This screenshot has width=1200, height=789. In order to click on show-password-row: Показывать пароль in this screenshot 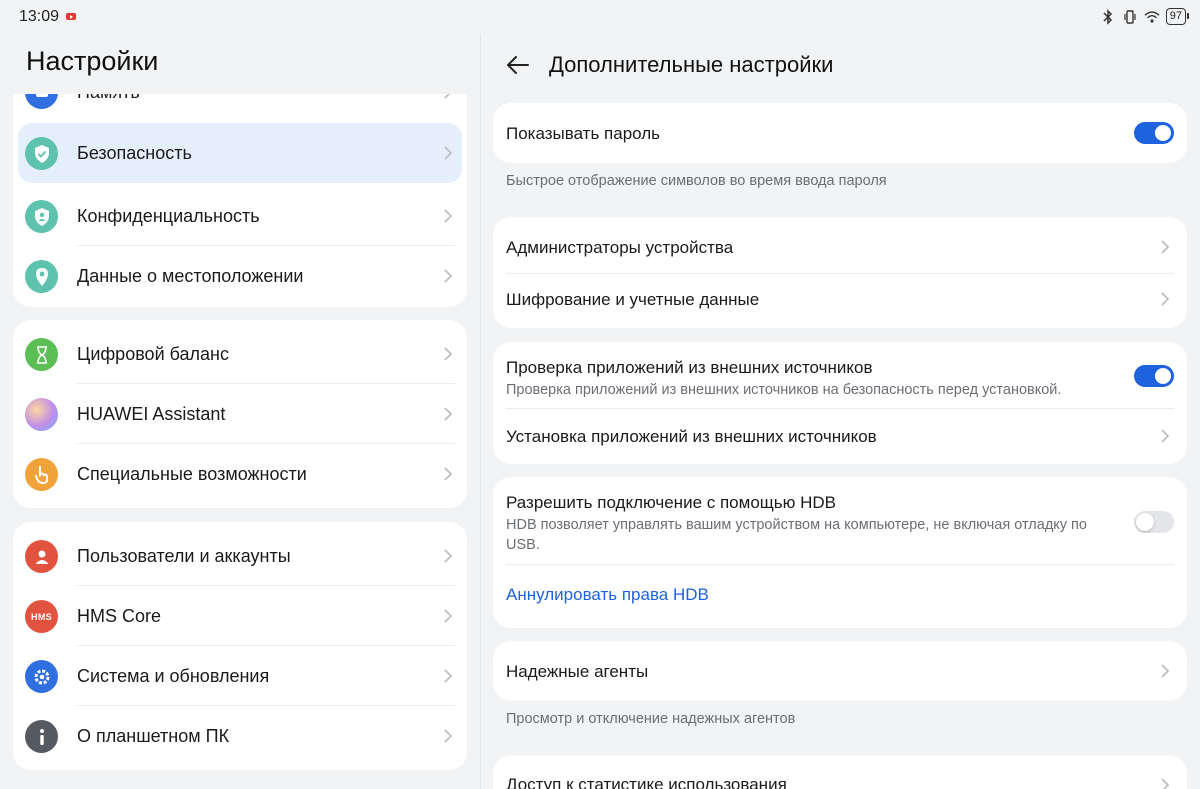, I will do `click(840, 133)`.